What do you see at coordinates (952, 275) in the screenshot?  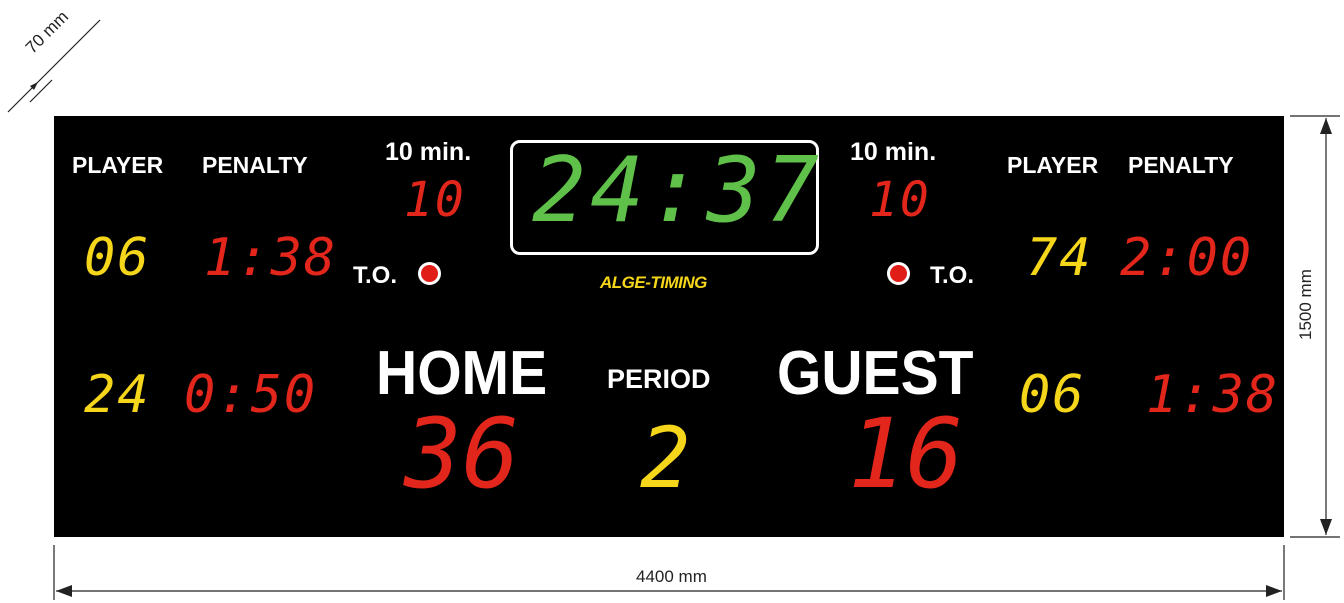 I see `guest-timeout-label: T.O.` at bounding box center [952, 275].